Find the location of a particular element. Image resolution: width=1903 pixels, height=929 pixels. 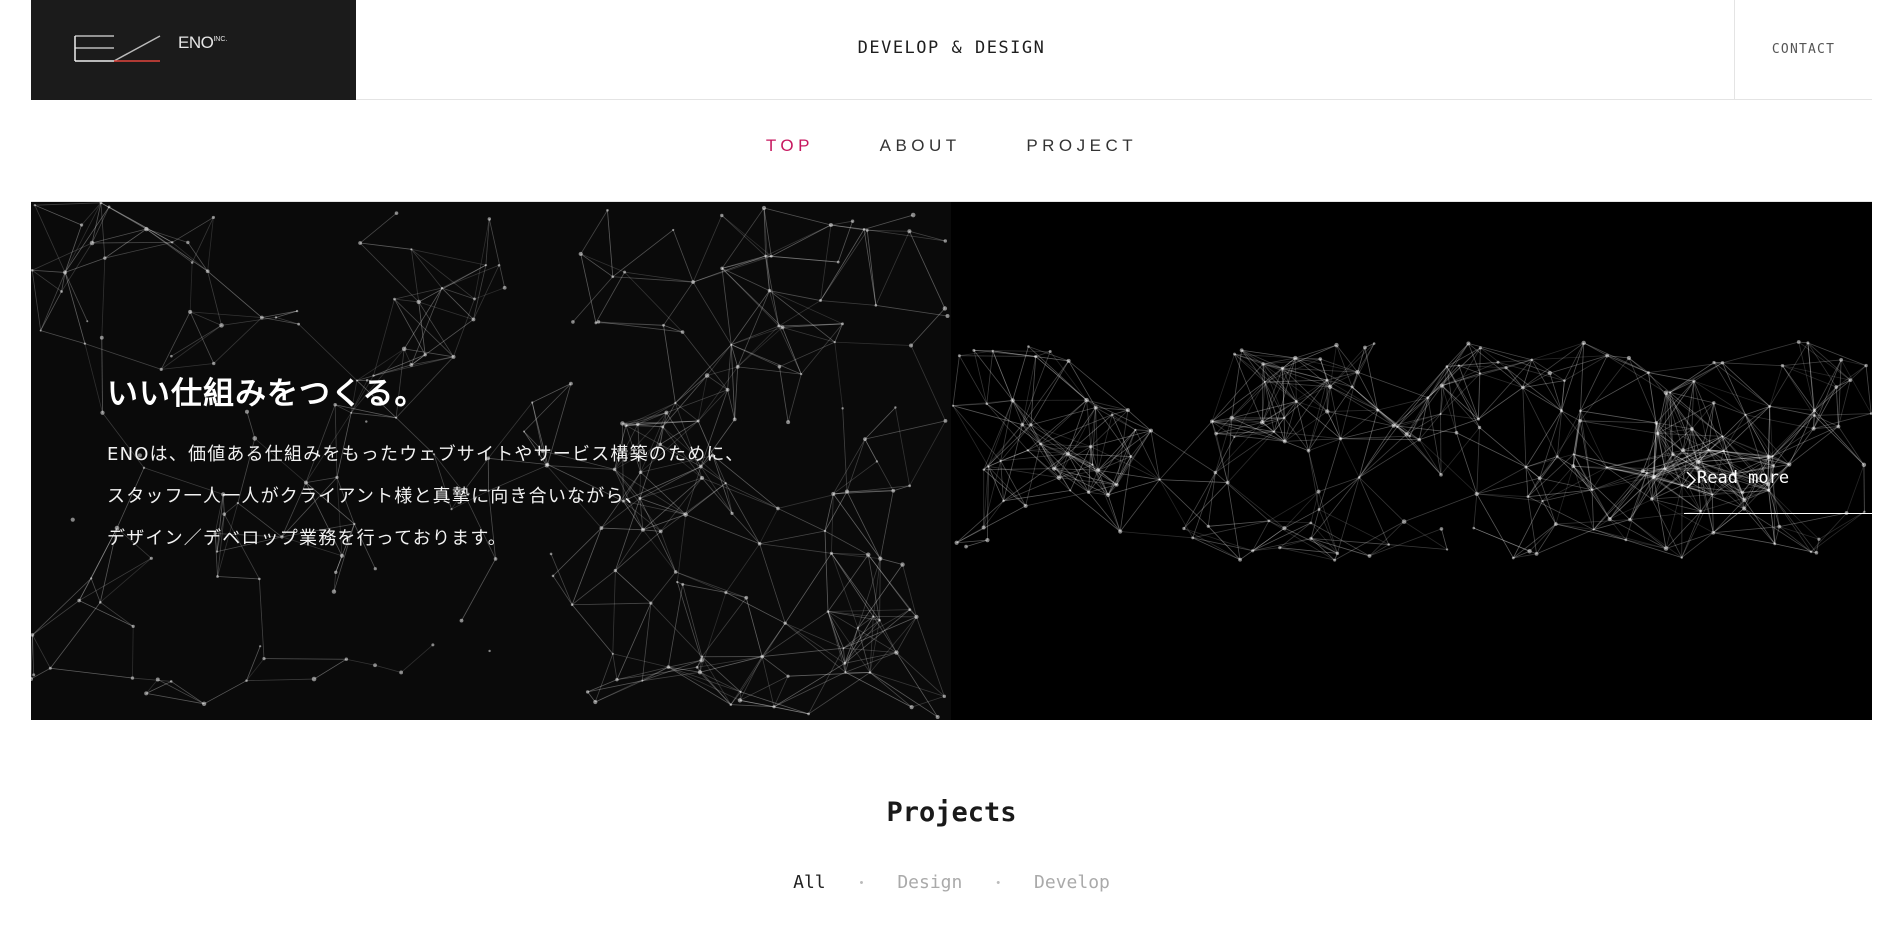

nav-about: ABOUT is located at coordinates (920, 146).